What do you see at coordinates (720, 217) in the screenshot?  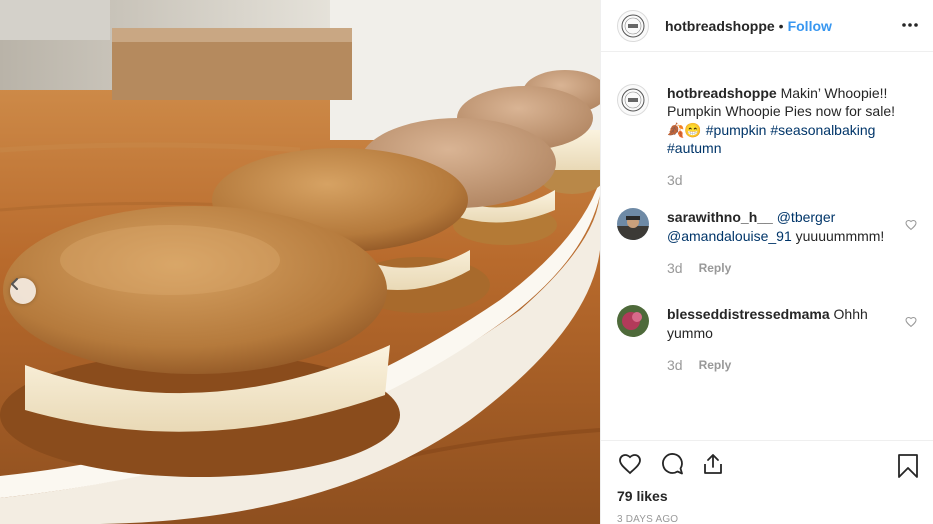 I see `comment-username: sarawithno_h__` at bounding box center [720, 217].